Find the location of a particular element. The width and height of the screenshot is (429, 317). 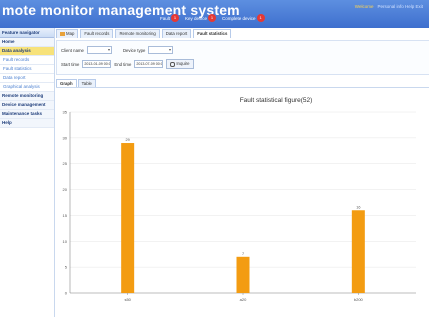

x-tick-label: b200 is located at coordinates (359, 299).